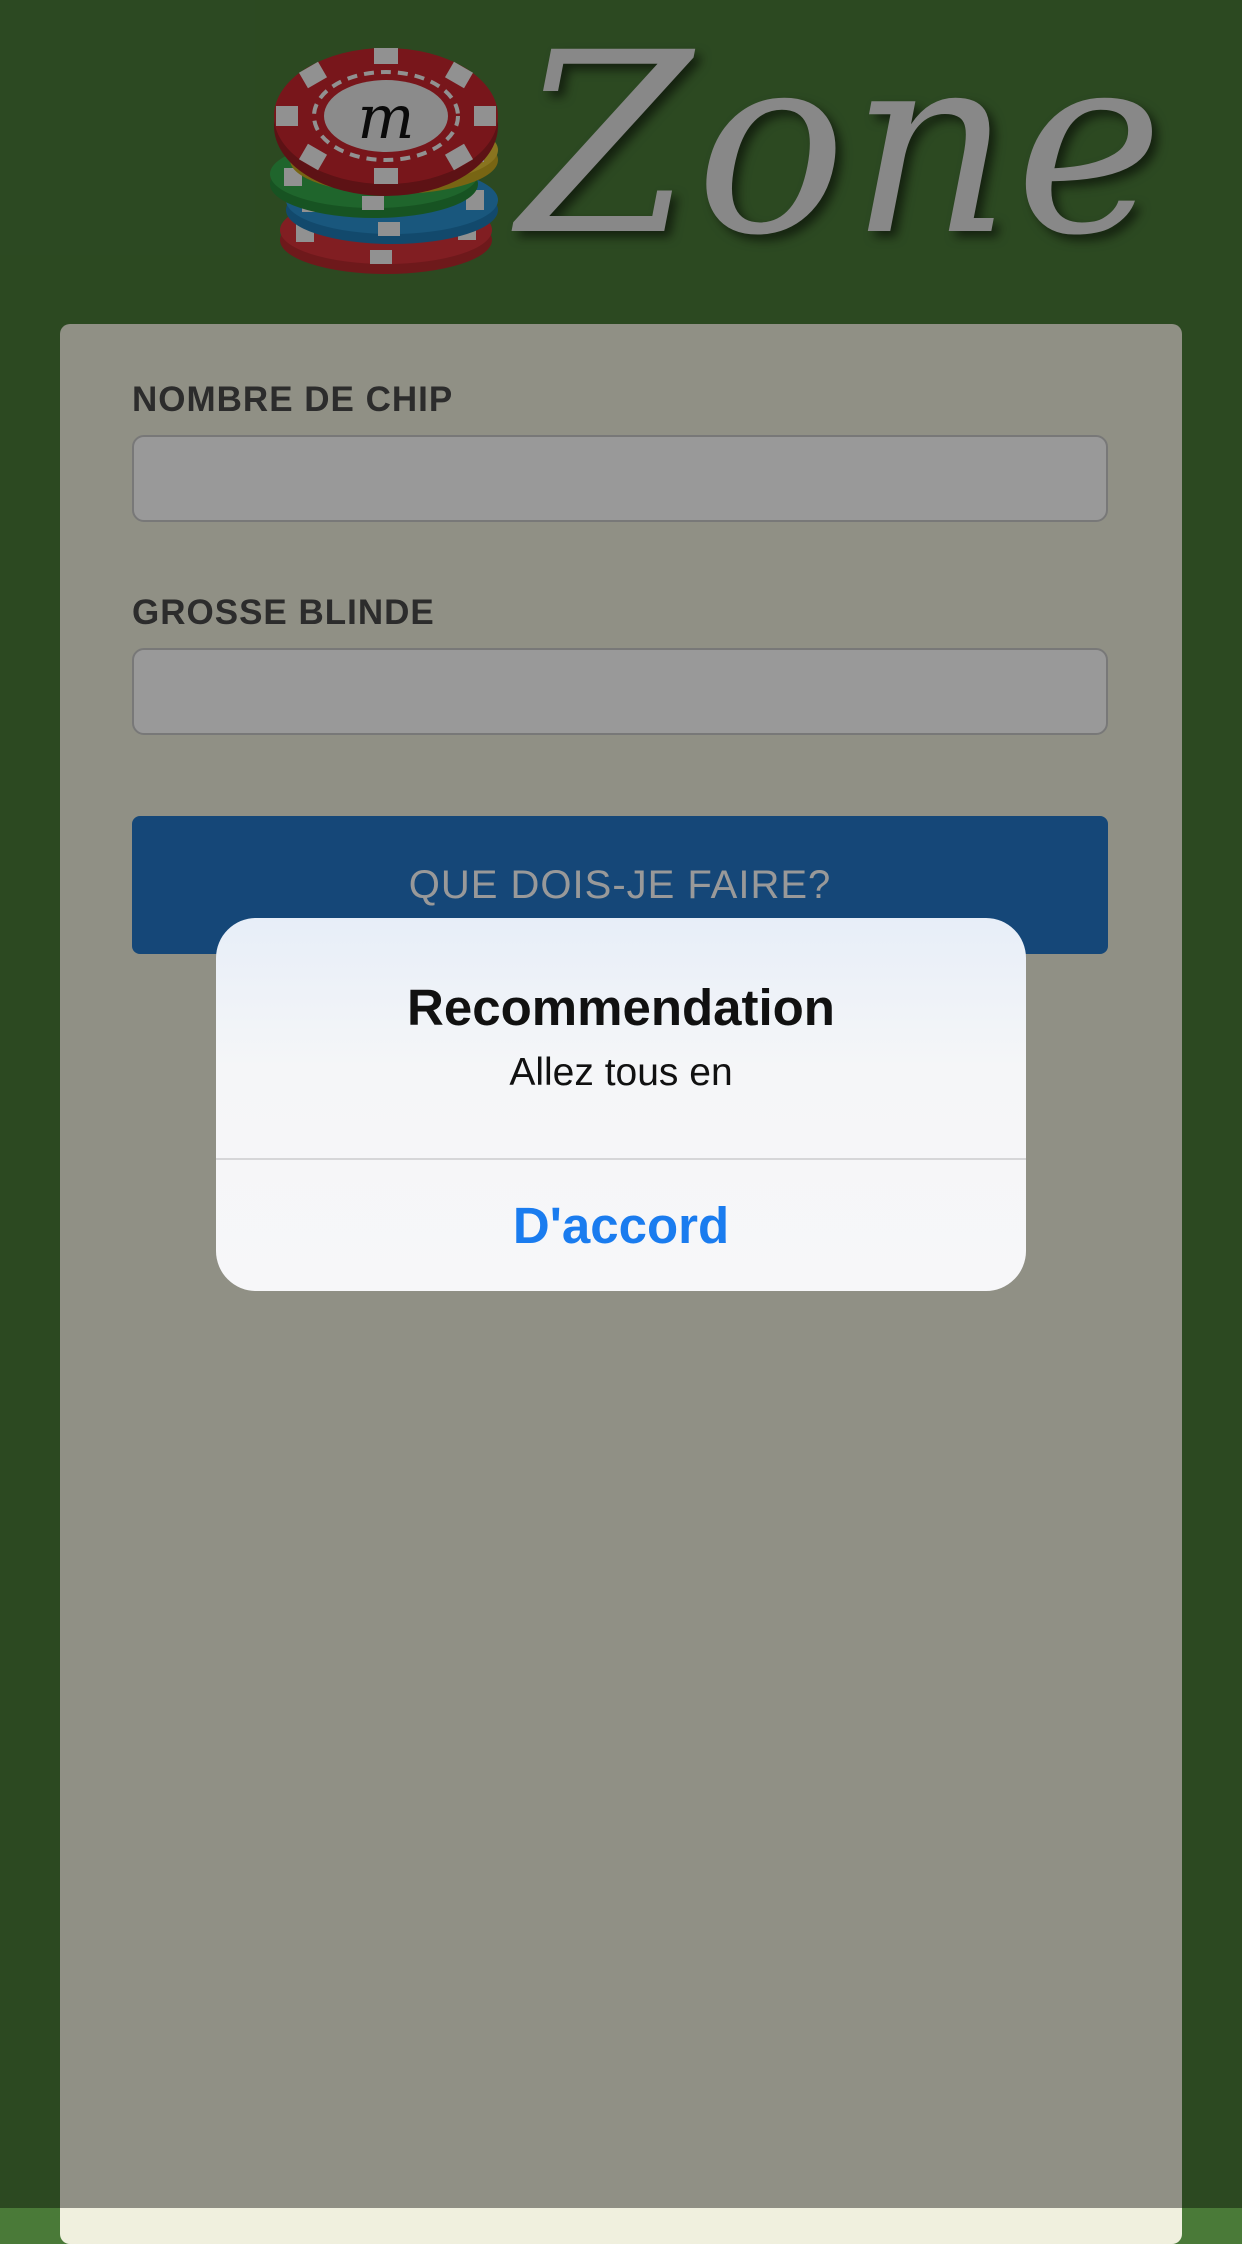 This screenshot has height=2244, width=1242. What do you see at coordinates (621, 1072) in the screenshot?
I see `alert-message: Allez tous en` at bounding box center [621, 1072].